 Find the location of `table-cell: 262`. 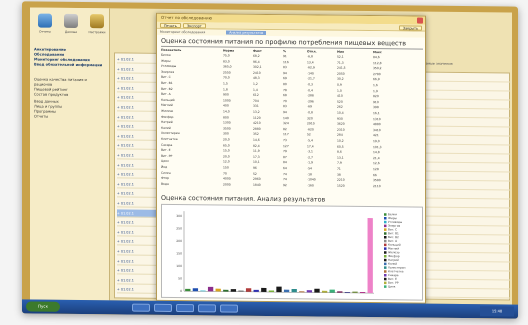

table-cell: 262 is located at coordinates (340, 107).